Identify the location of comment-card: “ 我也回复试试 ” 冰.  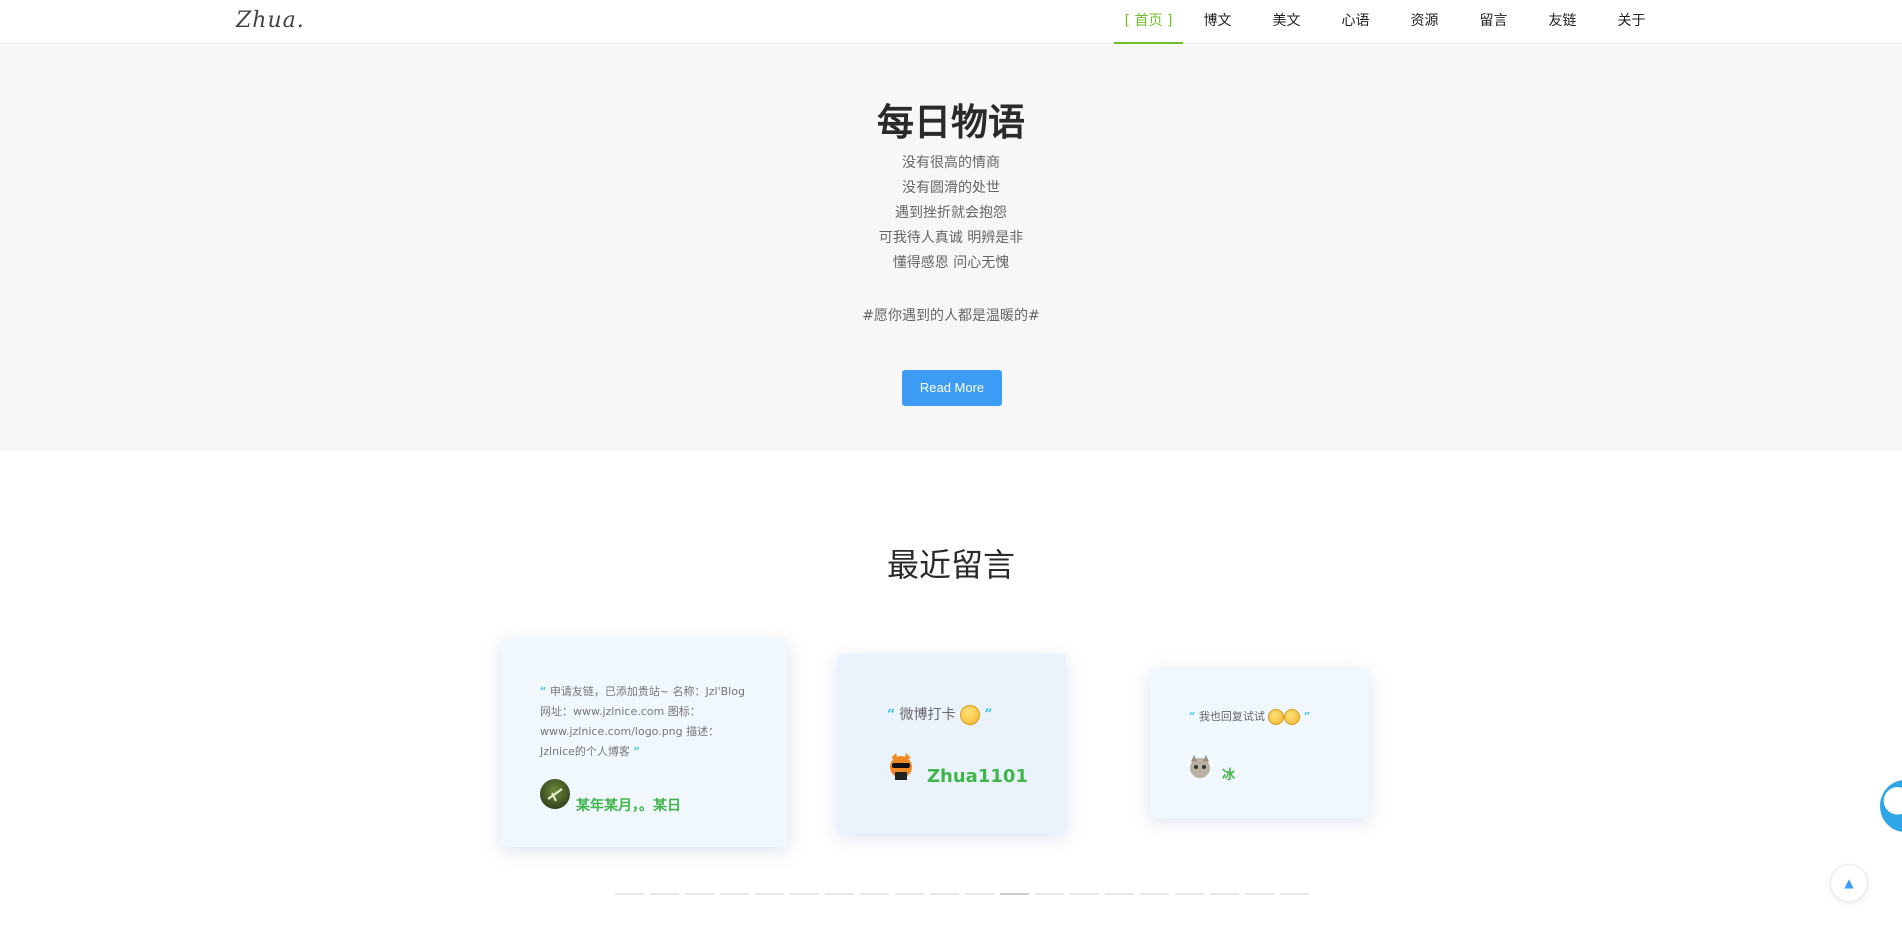
(1259, 743).